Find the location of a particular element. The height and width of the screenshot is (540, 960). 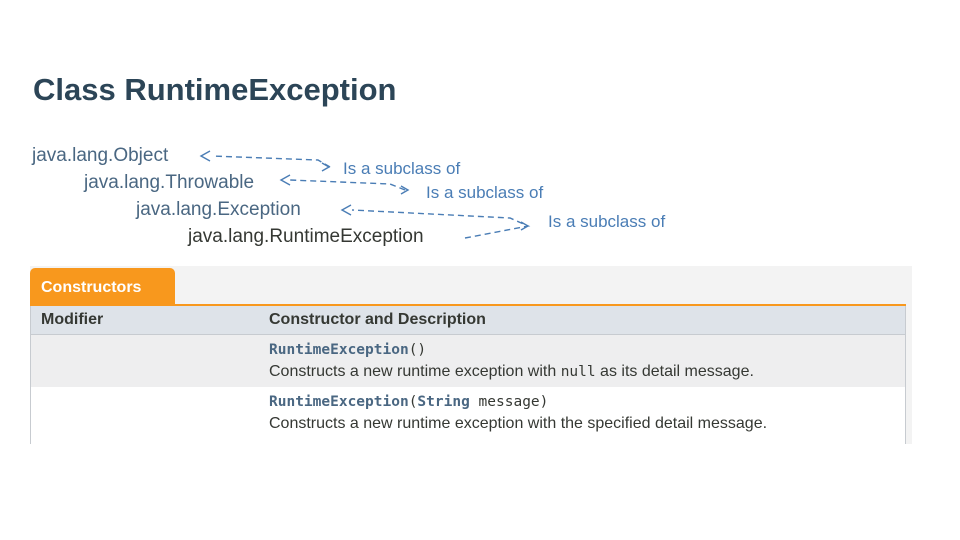

column-header-description: Constructor and Description is located at coordinates (582, 320).